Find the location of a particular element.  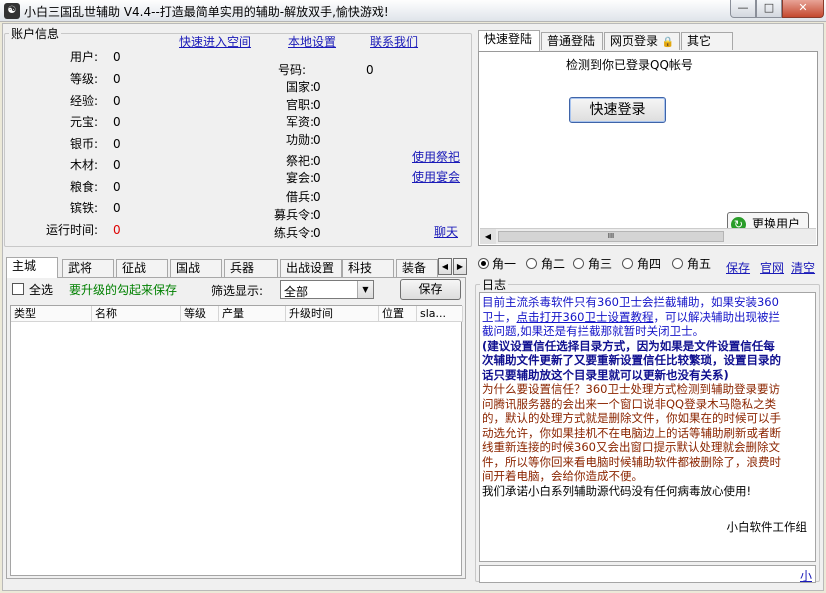

save-button: 保存 is located at coordinates (430, 289).